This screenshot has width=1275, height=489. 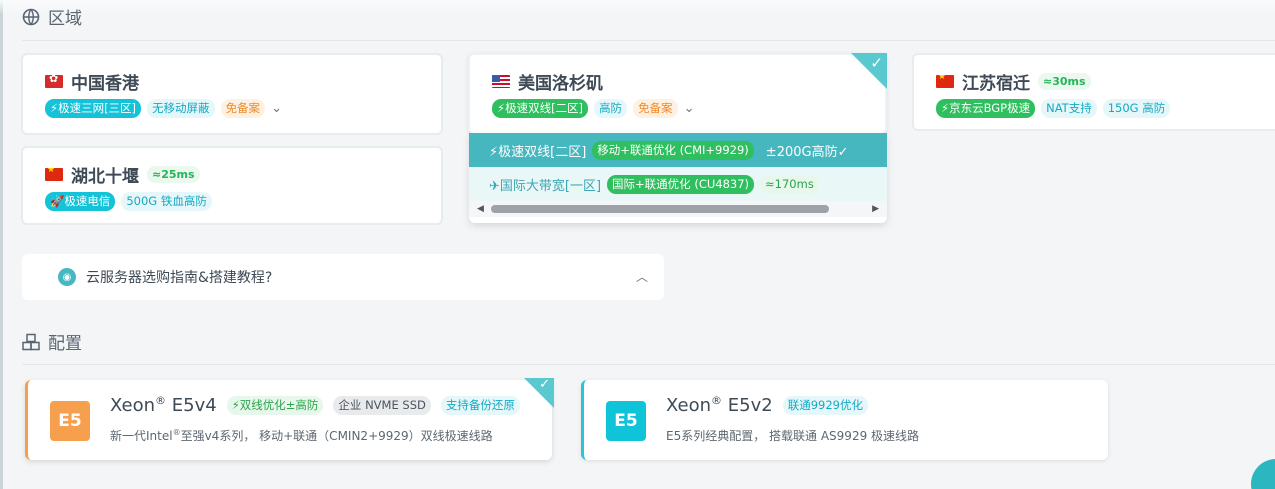 I want to click on region-card-losangeles: ✓ 美国洛杉矶 ⚡极速双线[二区] 高防 免备案 ⌄, so click(x=677, y=94).